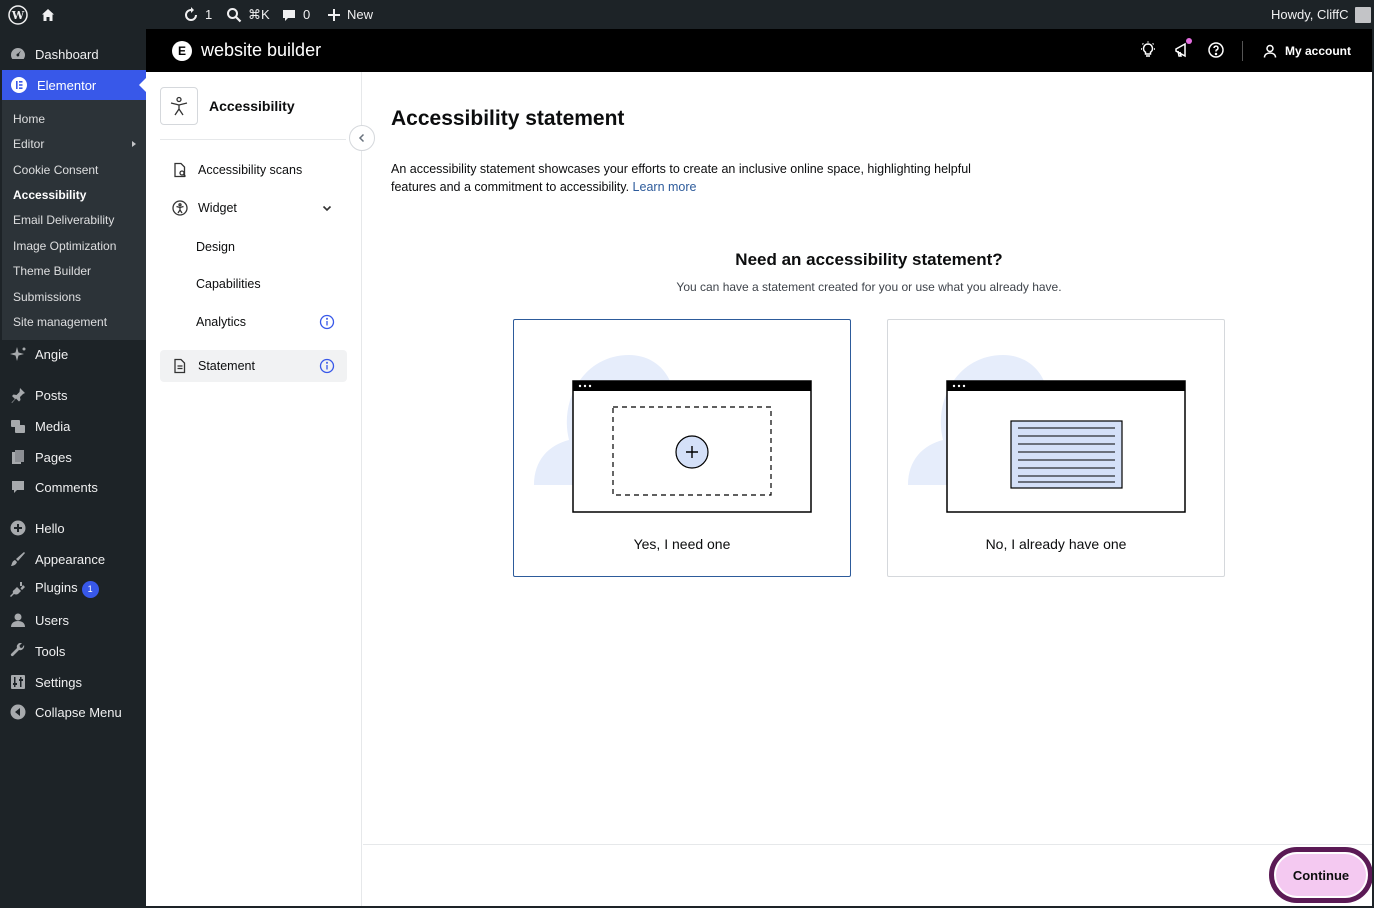 Image resolution: width=1374 pixels, height=908 pixels. Describe the element at coordinates (295, 14) in the screenshot. I see `comments-item: 0` at that location.